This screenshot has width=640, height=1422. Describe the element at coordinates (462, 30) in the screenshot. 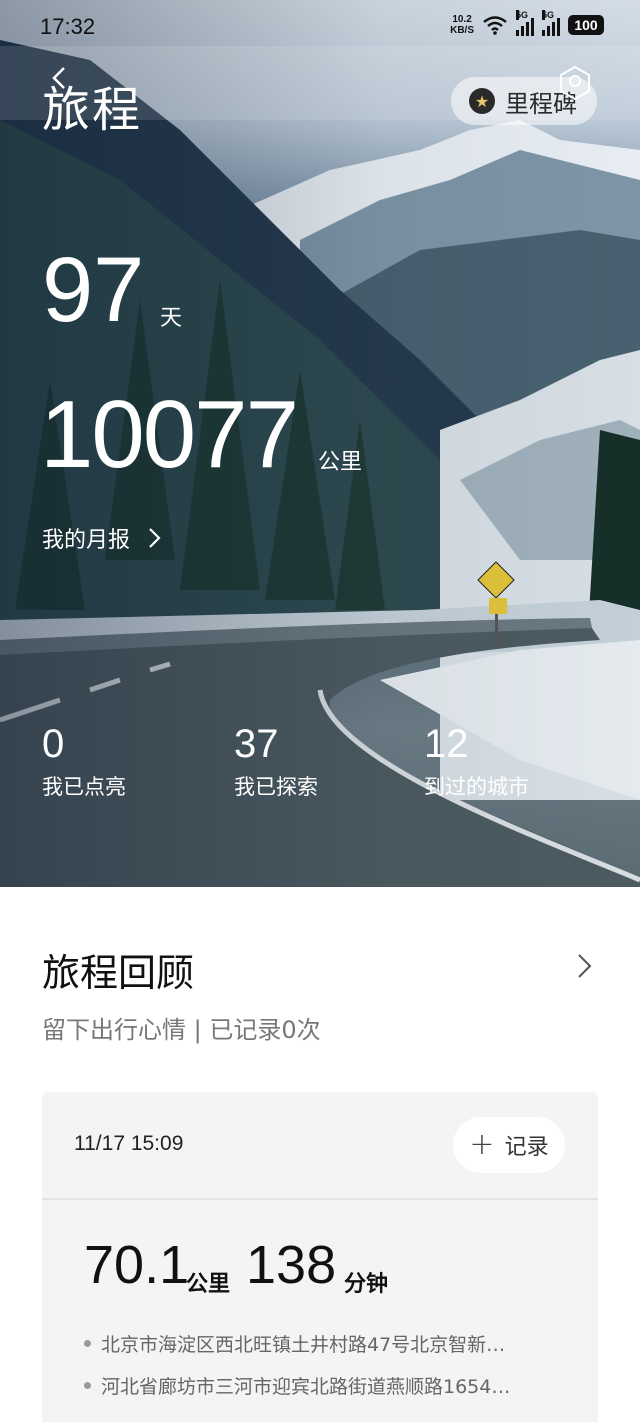

I see `network-speed-unit: KB/S` at that location.